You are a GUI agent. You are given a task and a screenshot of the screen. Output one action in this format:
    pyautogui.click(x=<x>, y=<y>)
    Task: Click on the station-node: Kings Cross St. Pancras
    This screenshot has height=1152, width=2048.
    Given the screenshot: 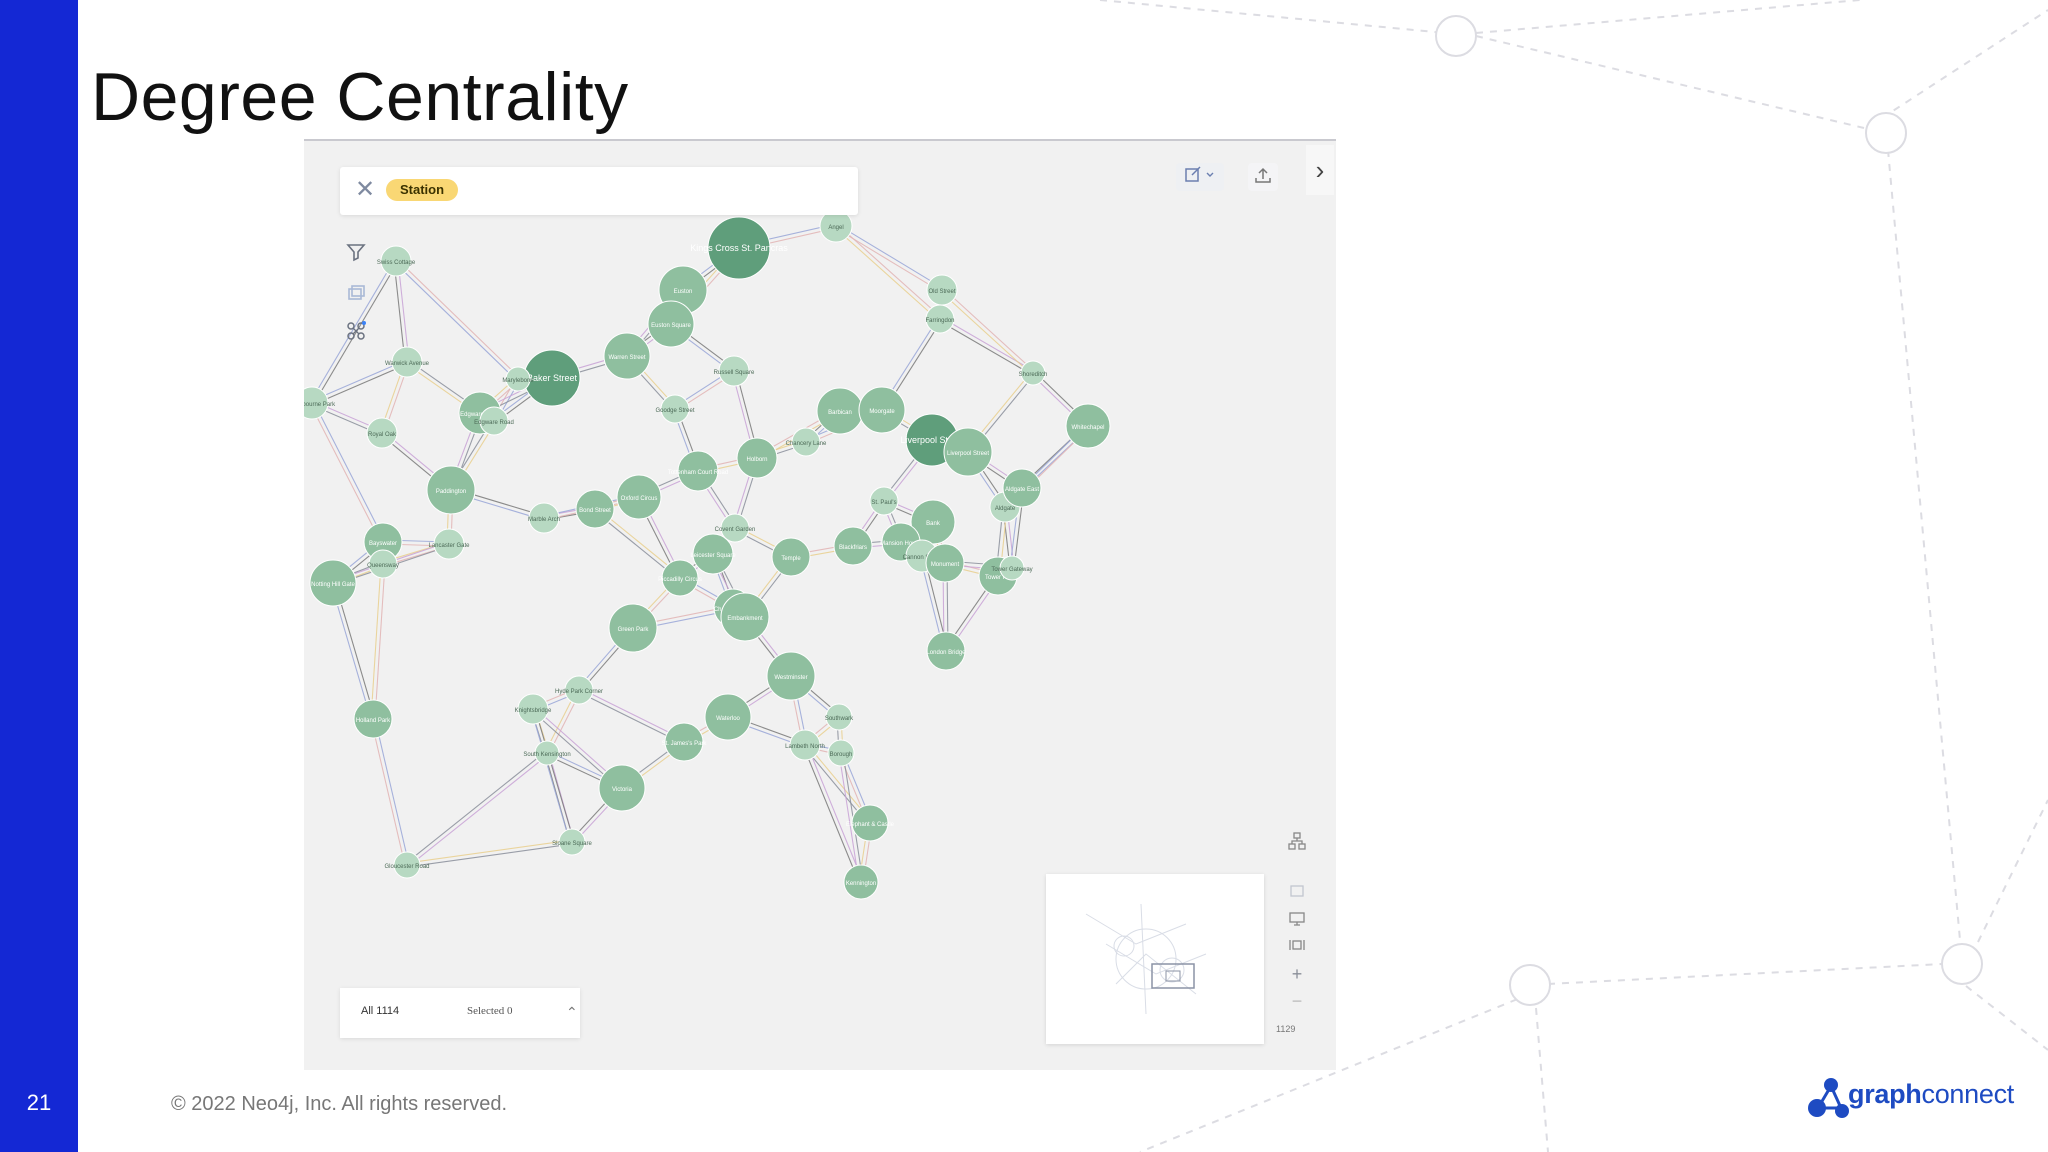 What is the action you would take?
    pyautogui.click(x=739, y=248)
    